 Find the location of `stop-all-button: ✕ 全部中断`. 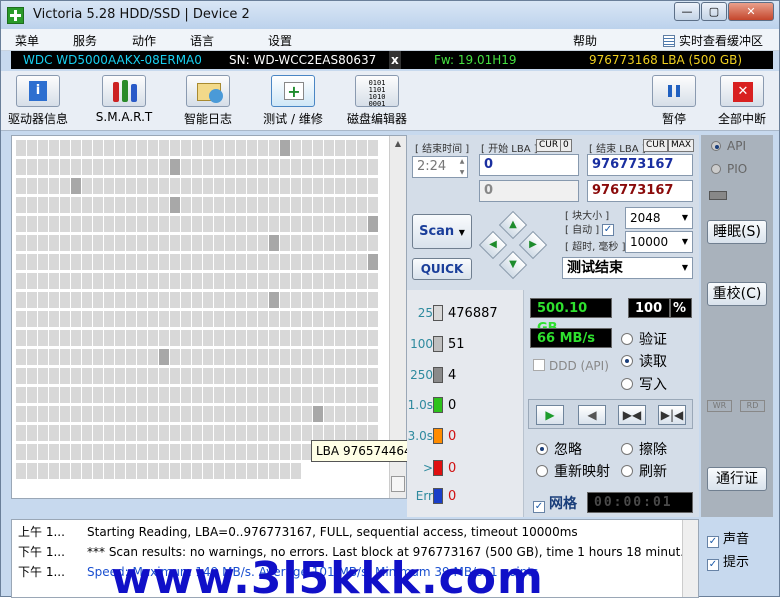

stop-all-button: ✕ 全部中断 is located at coordinates (742, 101).